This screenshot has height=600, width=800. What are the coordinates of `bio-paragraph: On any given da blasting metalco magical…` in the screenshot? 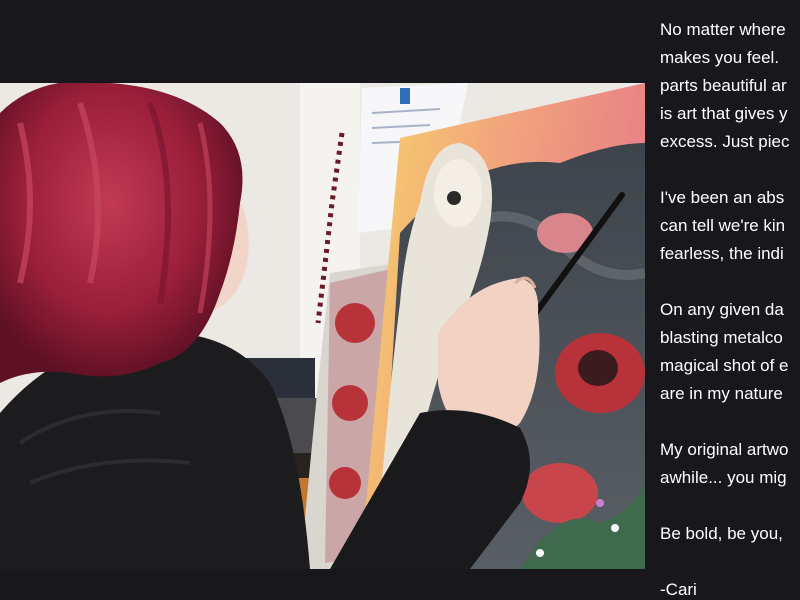 It's located at (730, 352).